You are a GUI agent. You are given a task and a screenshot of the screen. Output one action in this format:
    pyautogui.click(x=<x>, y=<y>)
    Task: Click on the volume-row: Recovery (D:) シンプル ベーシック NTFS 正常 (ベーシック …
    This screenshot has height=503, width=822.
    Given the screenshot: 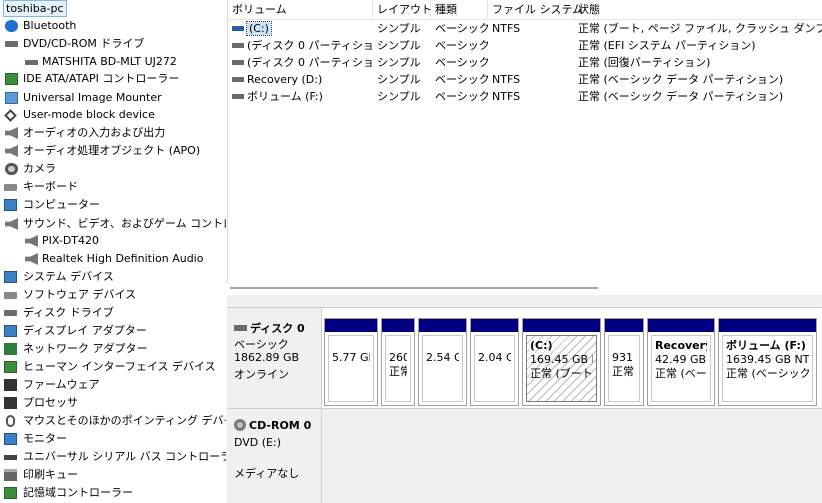 What is the action you would take?
    pyautogui.click(x=525, y=79)
    